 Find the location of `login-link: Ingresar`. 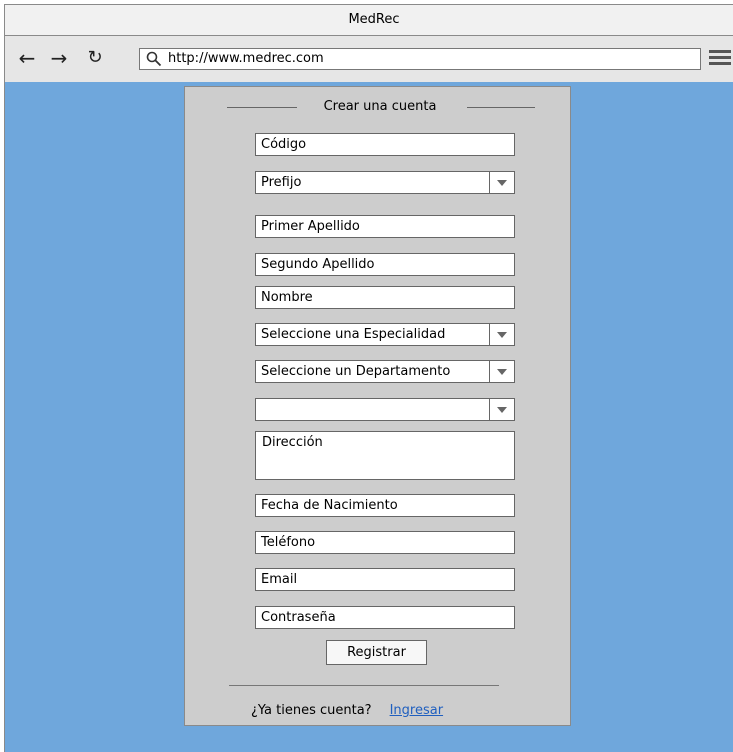

login-link: Ingresar is located at coordinates (416, 710).